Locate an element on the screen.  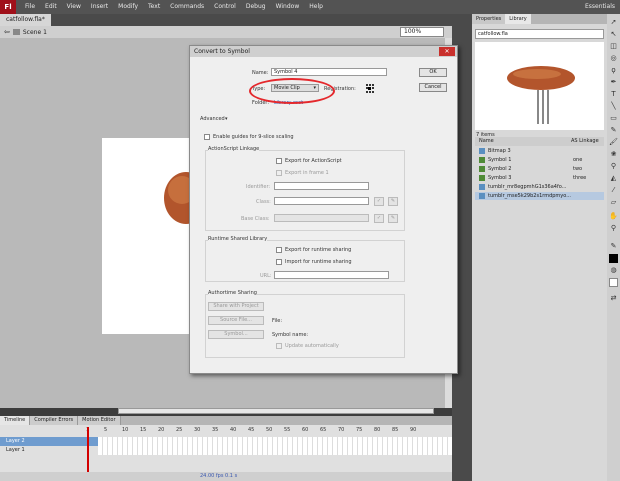
export-runtime-label: Export for runtime sharing is located at coordinates (318, 250).